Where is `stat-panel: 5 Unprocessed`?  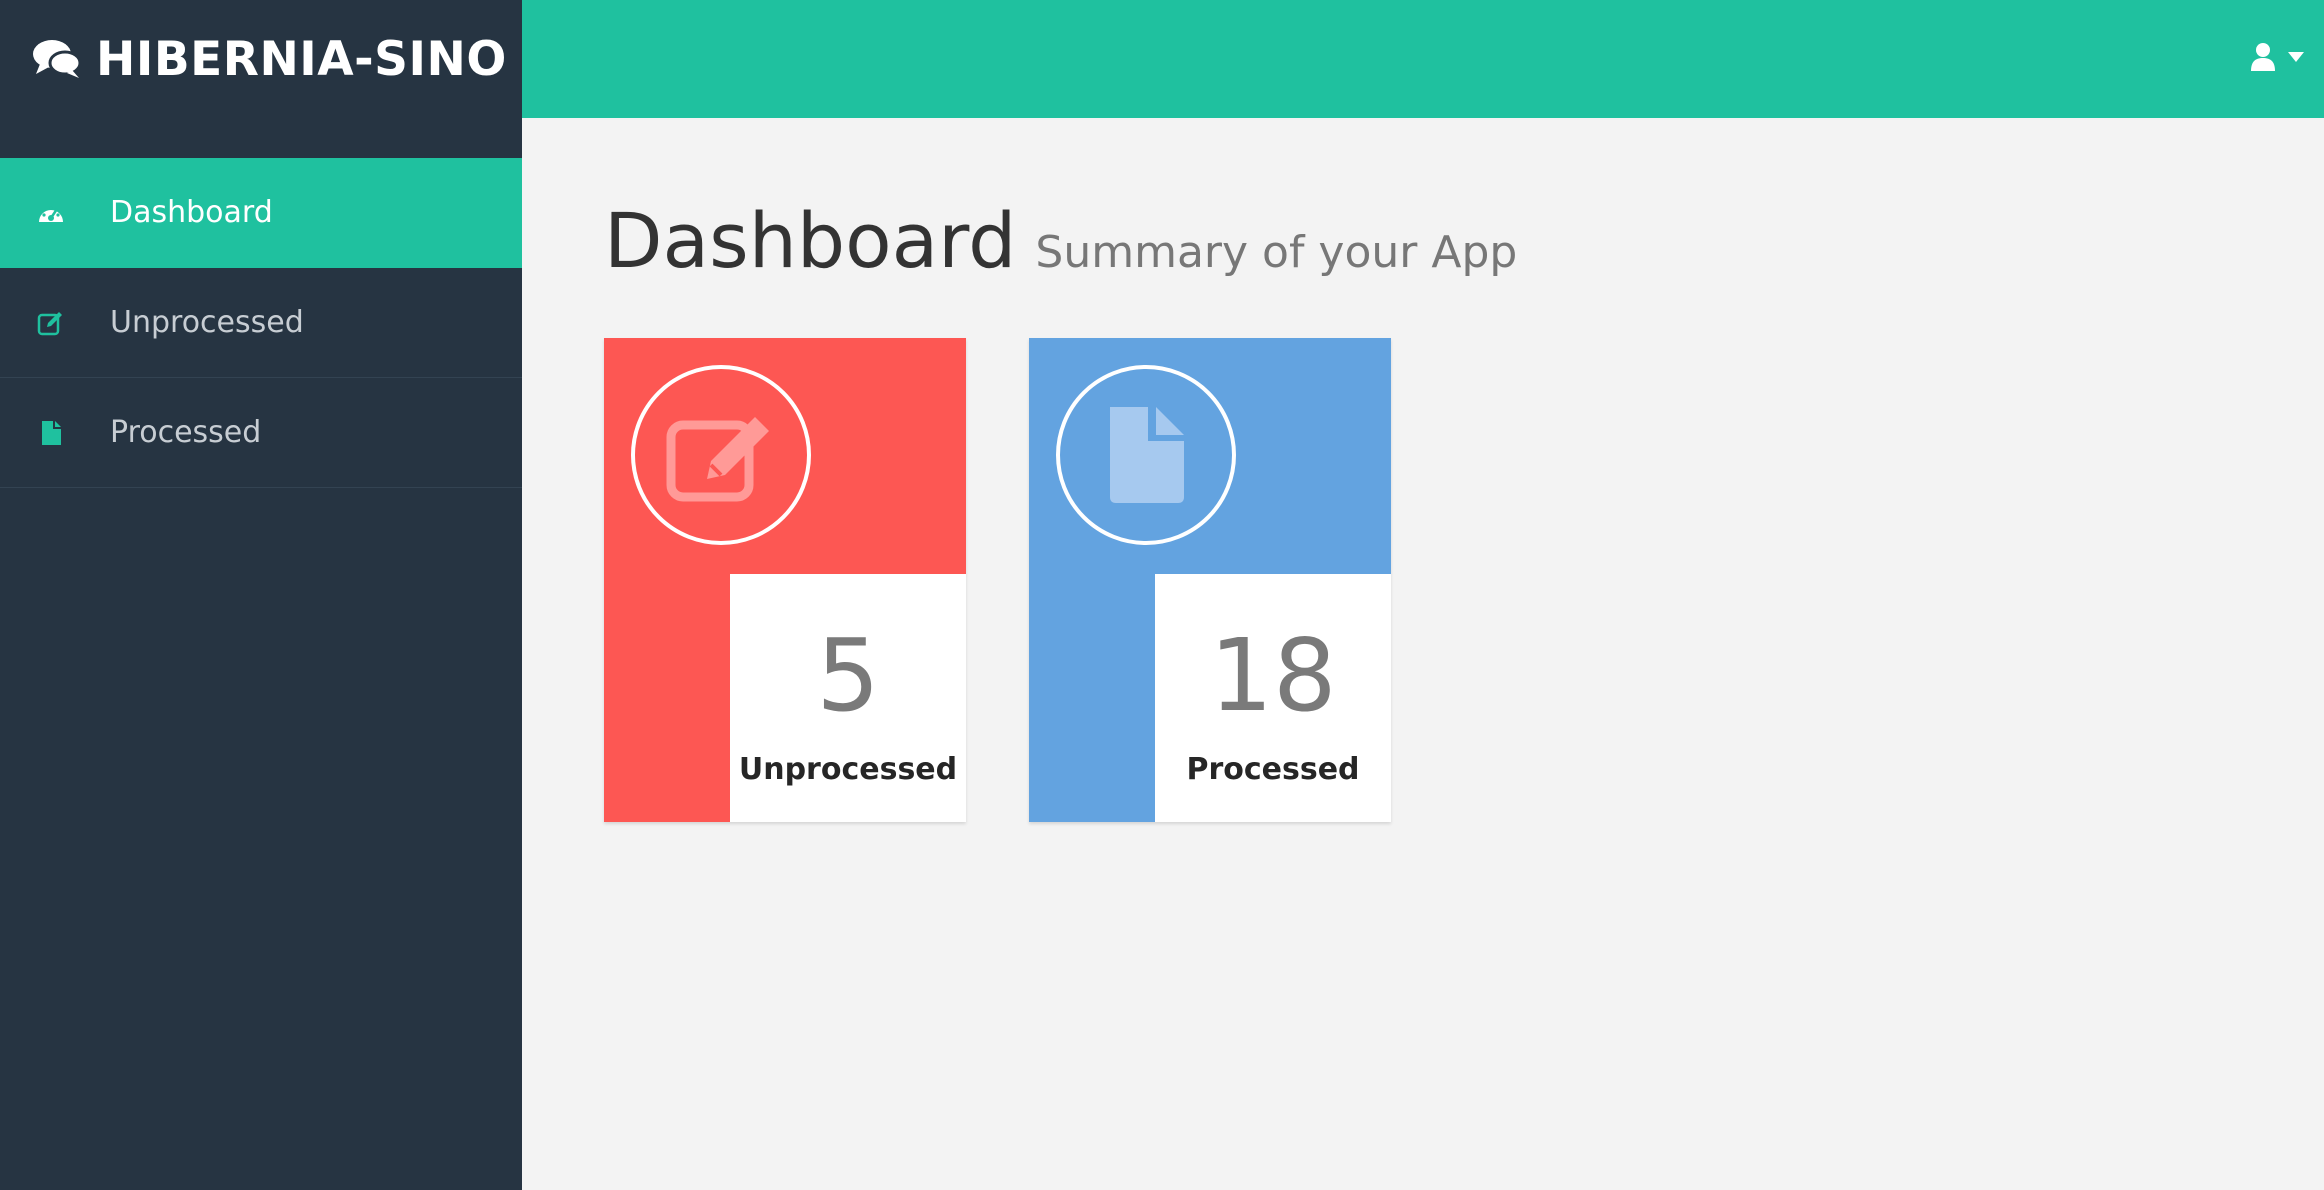 stat-panel: 5 Unprocessed is located at coordinates (848, 698).